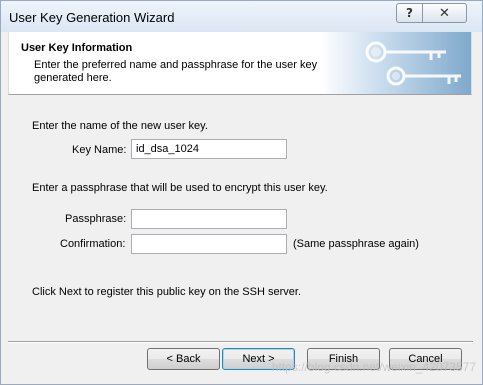  What do you see at coordinates (240, 342) in the screenshot?
I see `button-separator` at bounding box center [240, 342].